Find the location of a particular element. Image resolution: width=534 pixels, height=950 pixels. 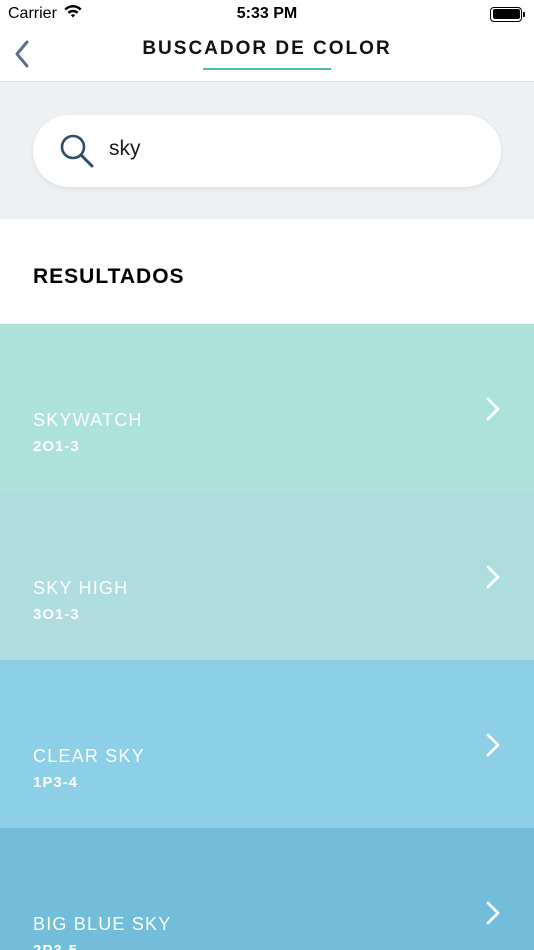

result-code: 2P3-5 is located at coordinates (55, 946).